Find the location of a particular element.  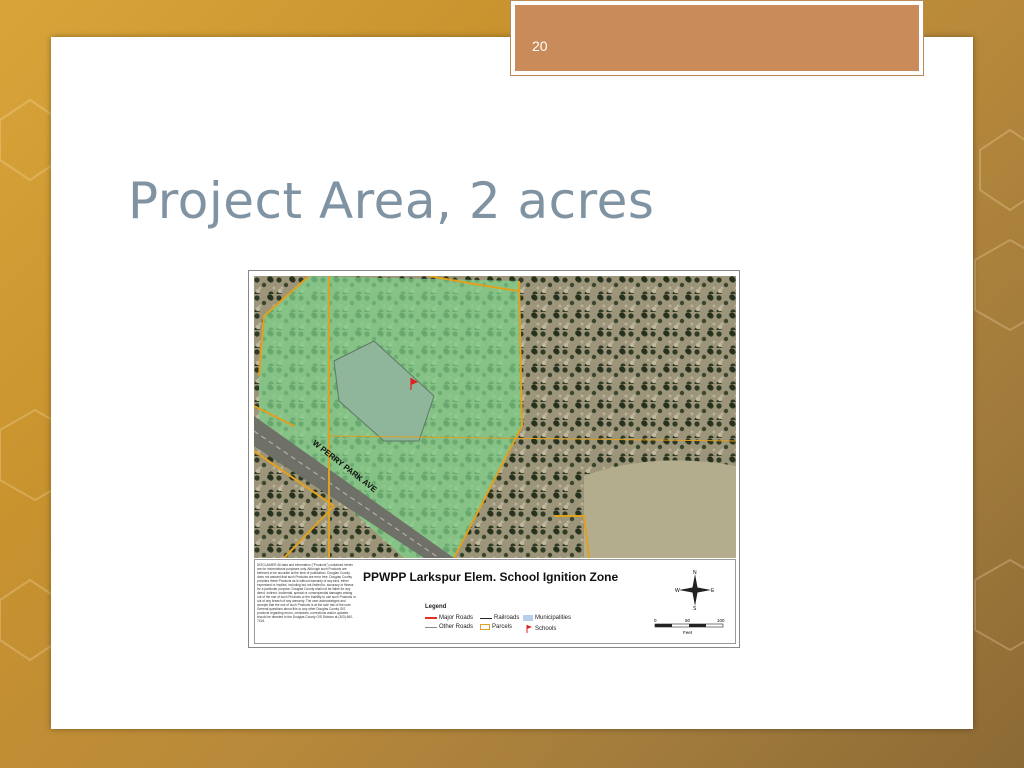

compass-w: W is located at coordinates (677, 591).